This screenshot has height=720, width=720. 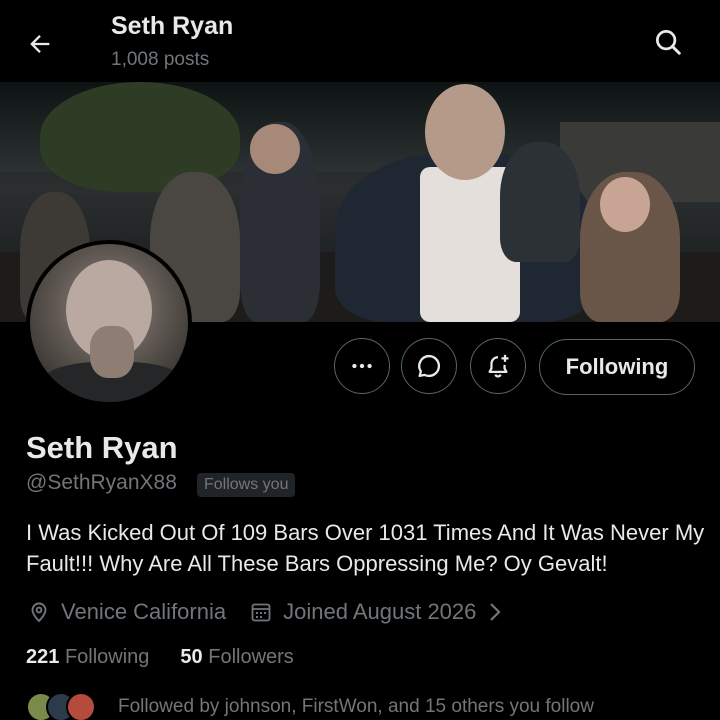 I want to click on notify-button, so click(x=498, y=366).